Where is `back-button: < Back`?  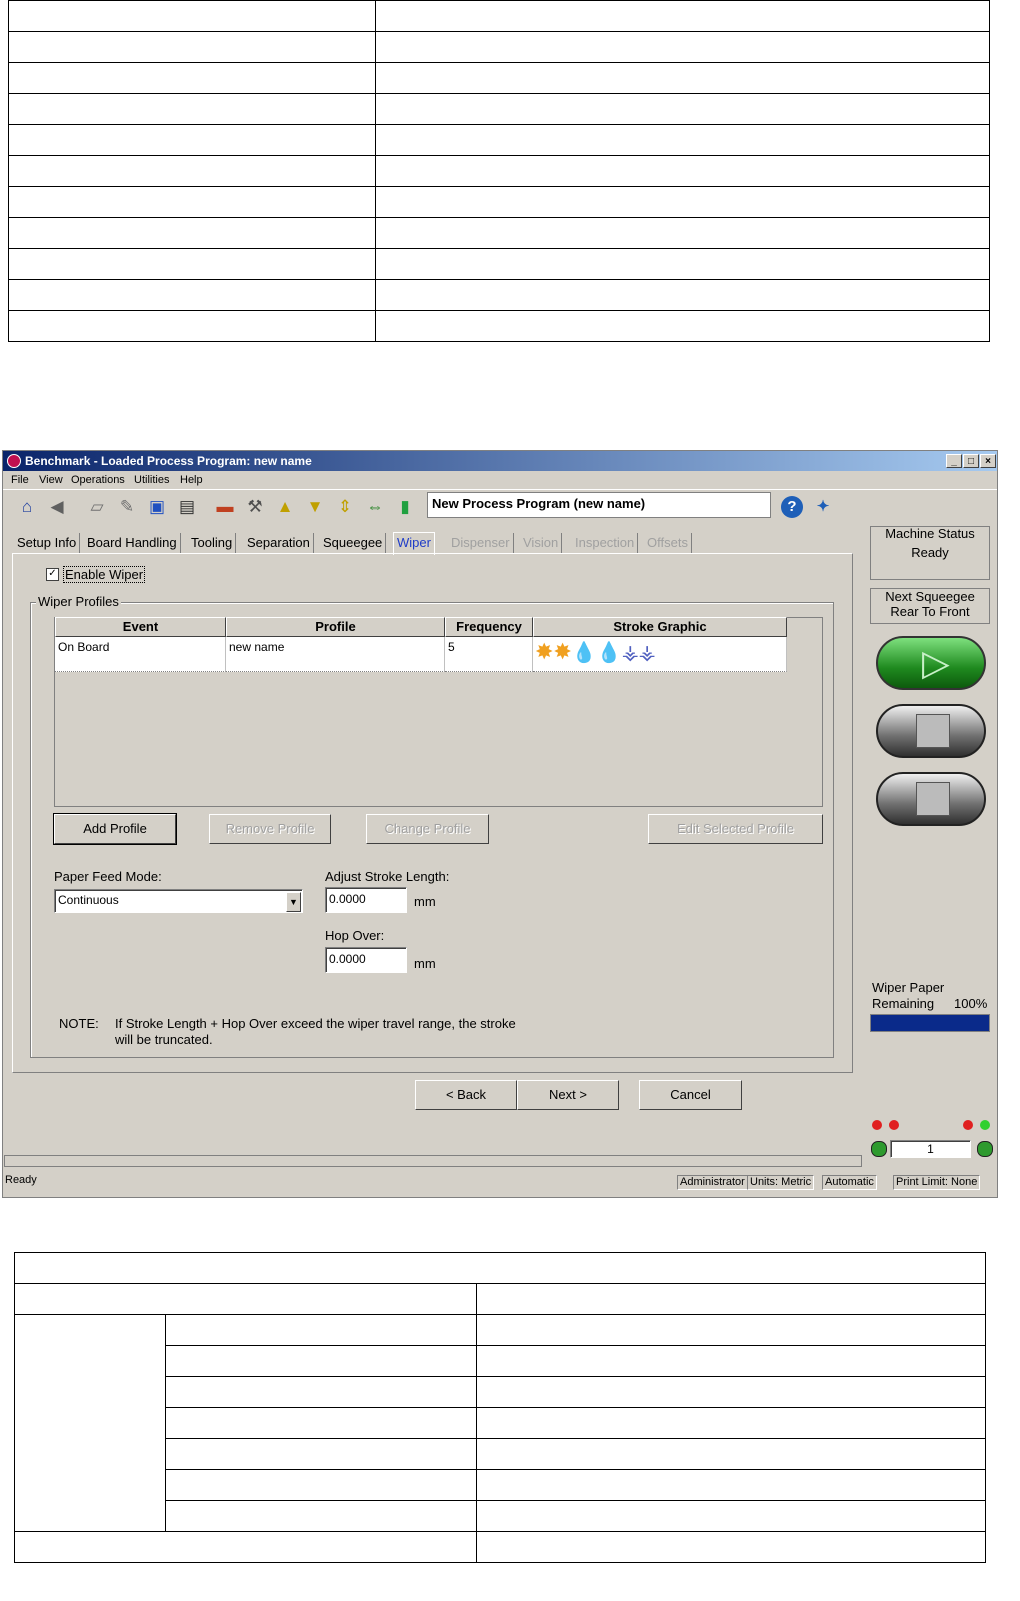 back-button: < Back is located at coordinates (466, 1095).